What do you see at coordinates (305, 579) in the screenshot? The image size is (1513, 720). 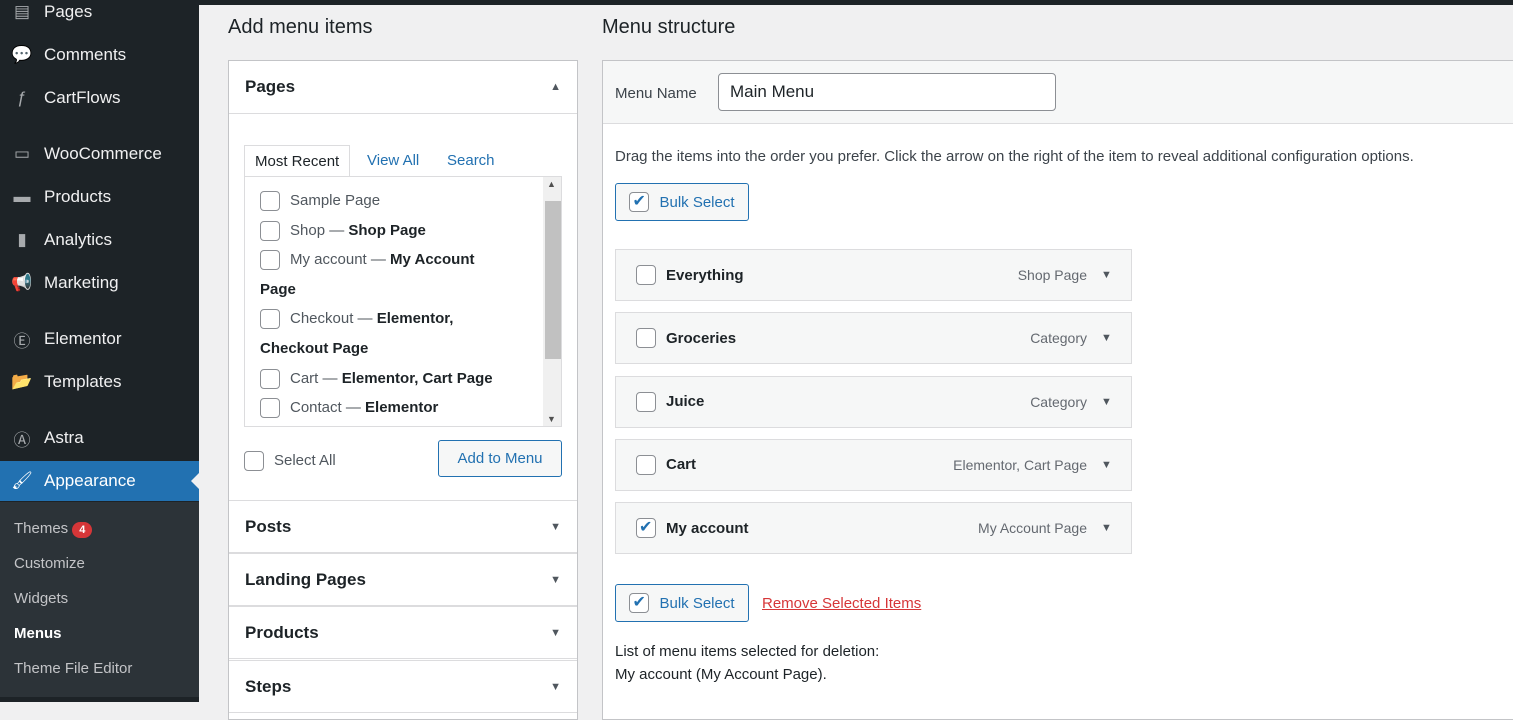 I see `section-title: Landing Pages` at bounding box center [305, 579].